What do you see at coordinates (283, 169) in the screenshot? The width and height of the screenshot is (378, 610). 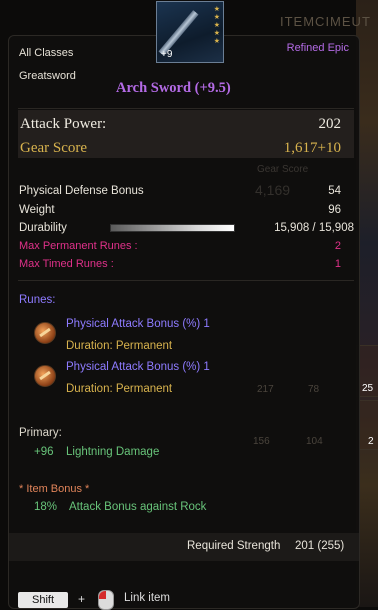 I see `background-gear-score-ghost: Gear Score` at bounding box center [283, 169].